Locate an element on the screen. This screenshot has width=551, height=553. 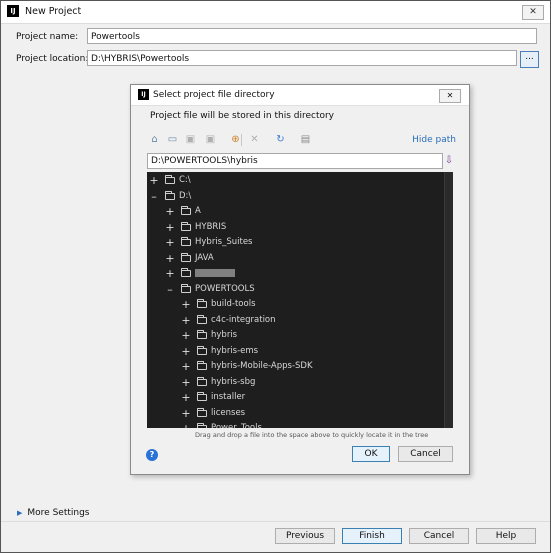
cancel-button: Cancel is located at coordinates (439, 536).